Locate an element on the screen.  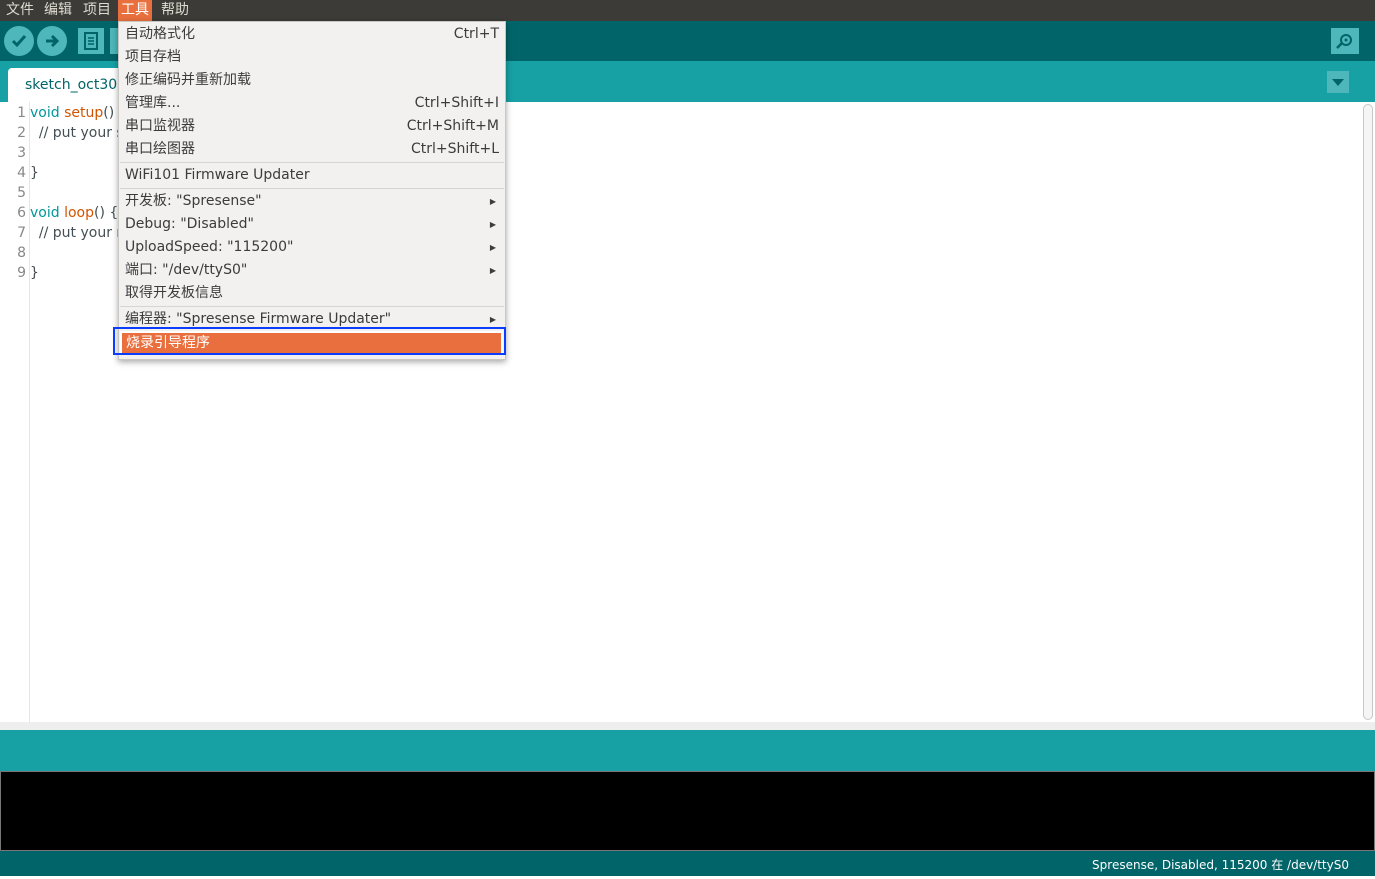
serial-monitor-button is located at coordinates (1345, 41).